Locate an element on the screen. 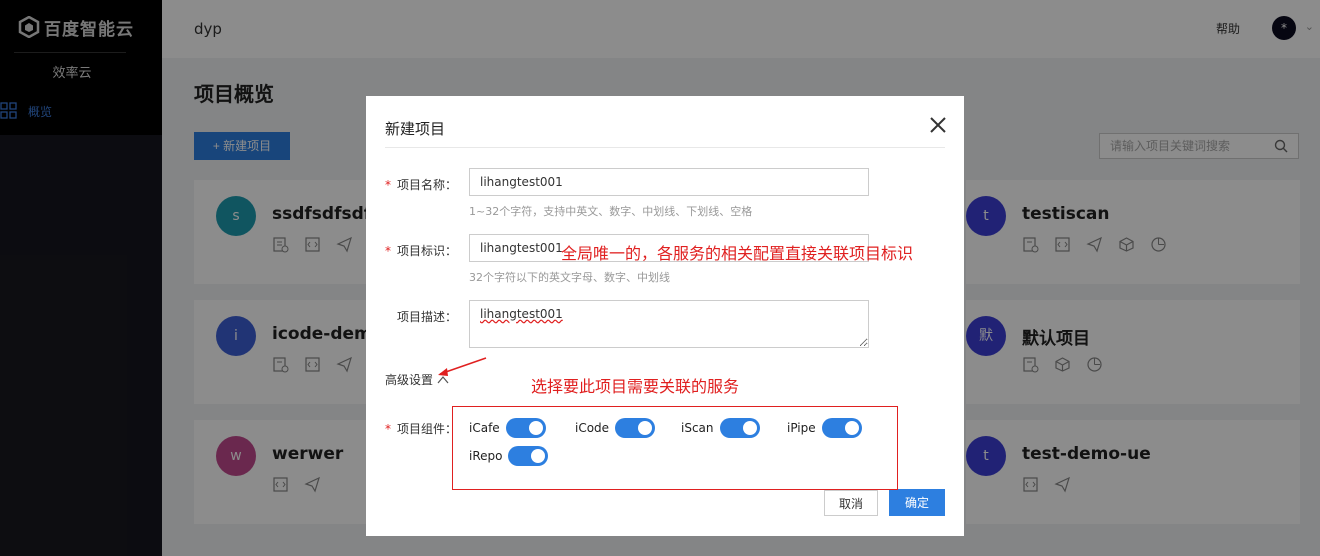 This screenshot has width=1320, height=556. project-id-label: * 项目标识： is located at coordinates (421, 250).